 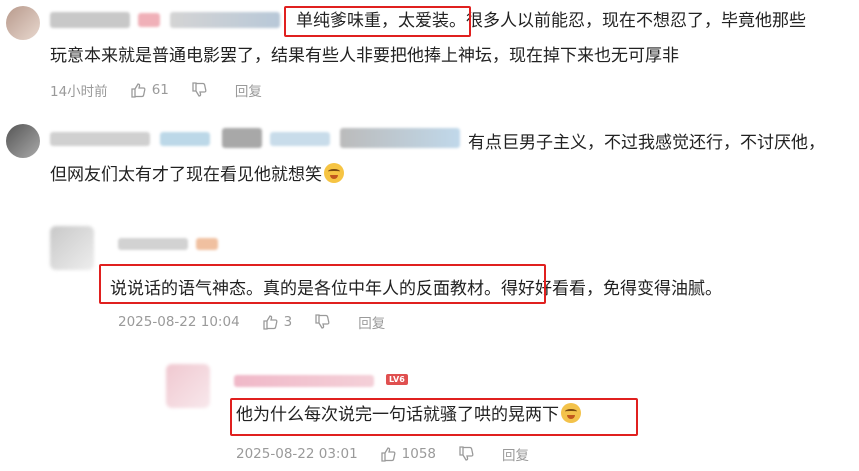 I want to click on like-button: 1058, so click(x=408, y=454).